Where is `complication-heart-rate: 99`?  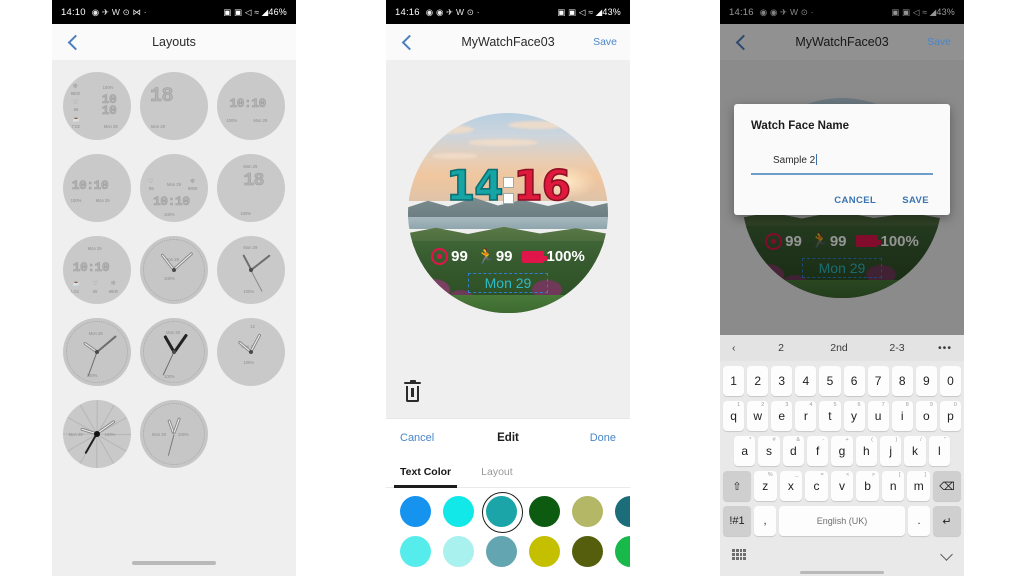 complication-heart-rate: 99 is located at coordinates (449, 256).